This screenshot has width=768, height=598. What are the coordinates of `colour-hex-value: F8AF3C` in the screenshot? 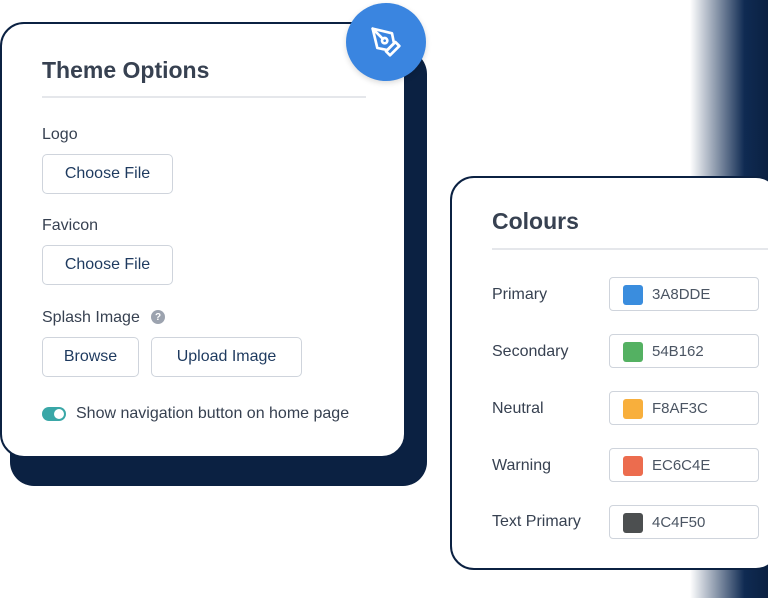 It's located at (680, 408).